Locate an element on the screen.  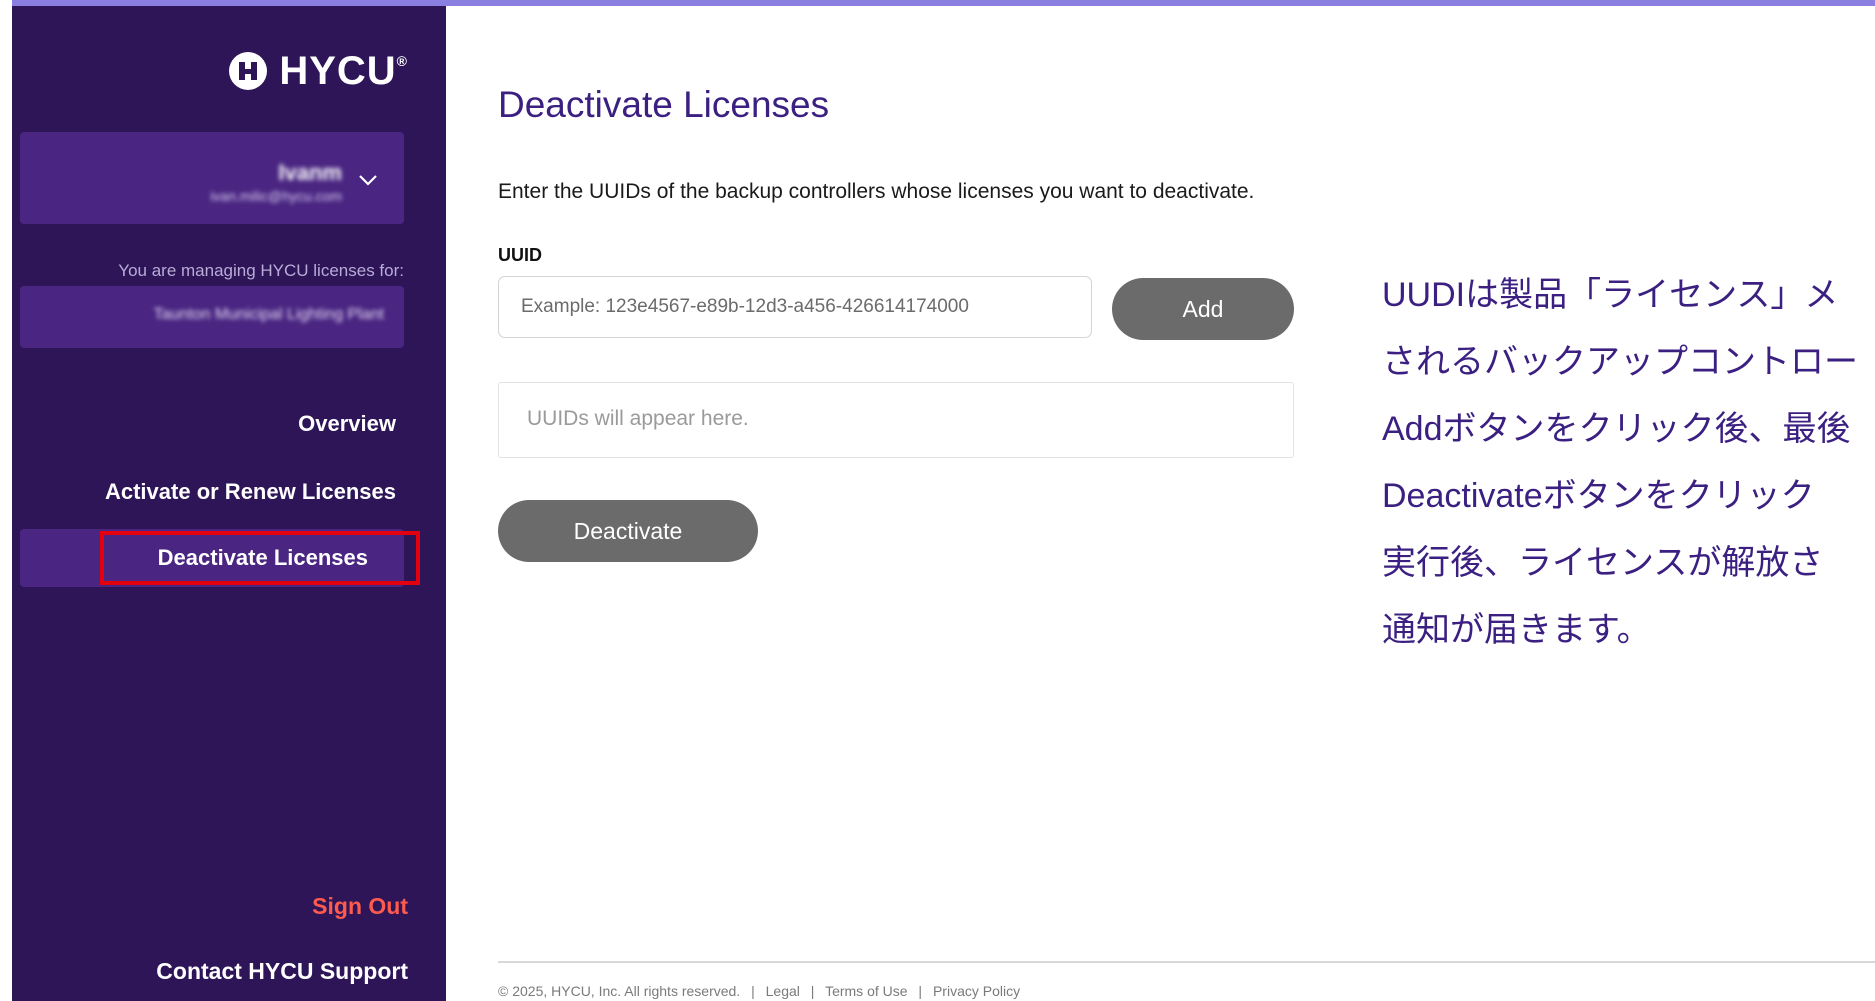
user-email: ivan.milic@hycu.com is located at coordinates (276, 196).